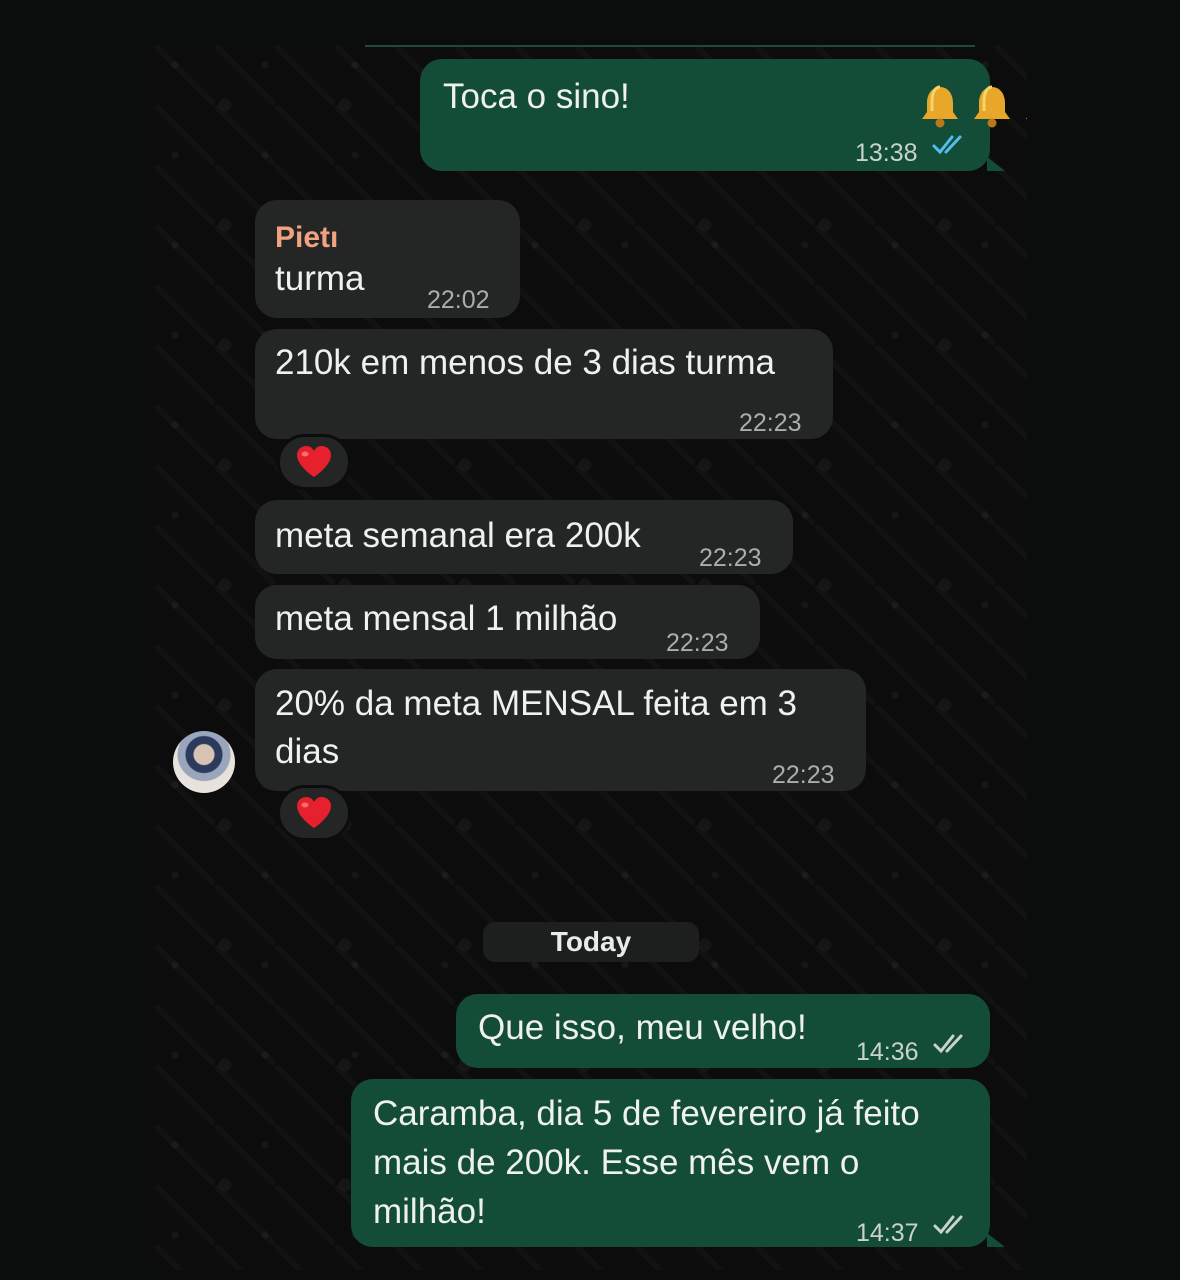 The height and width of the screenshot is (1280, 1180). Describe the element at coordinates (887, 1052) in the screenshot. I see `message-time: 14:36` at that location.